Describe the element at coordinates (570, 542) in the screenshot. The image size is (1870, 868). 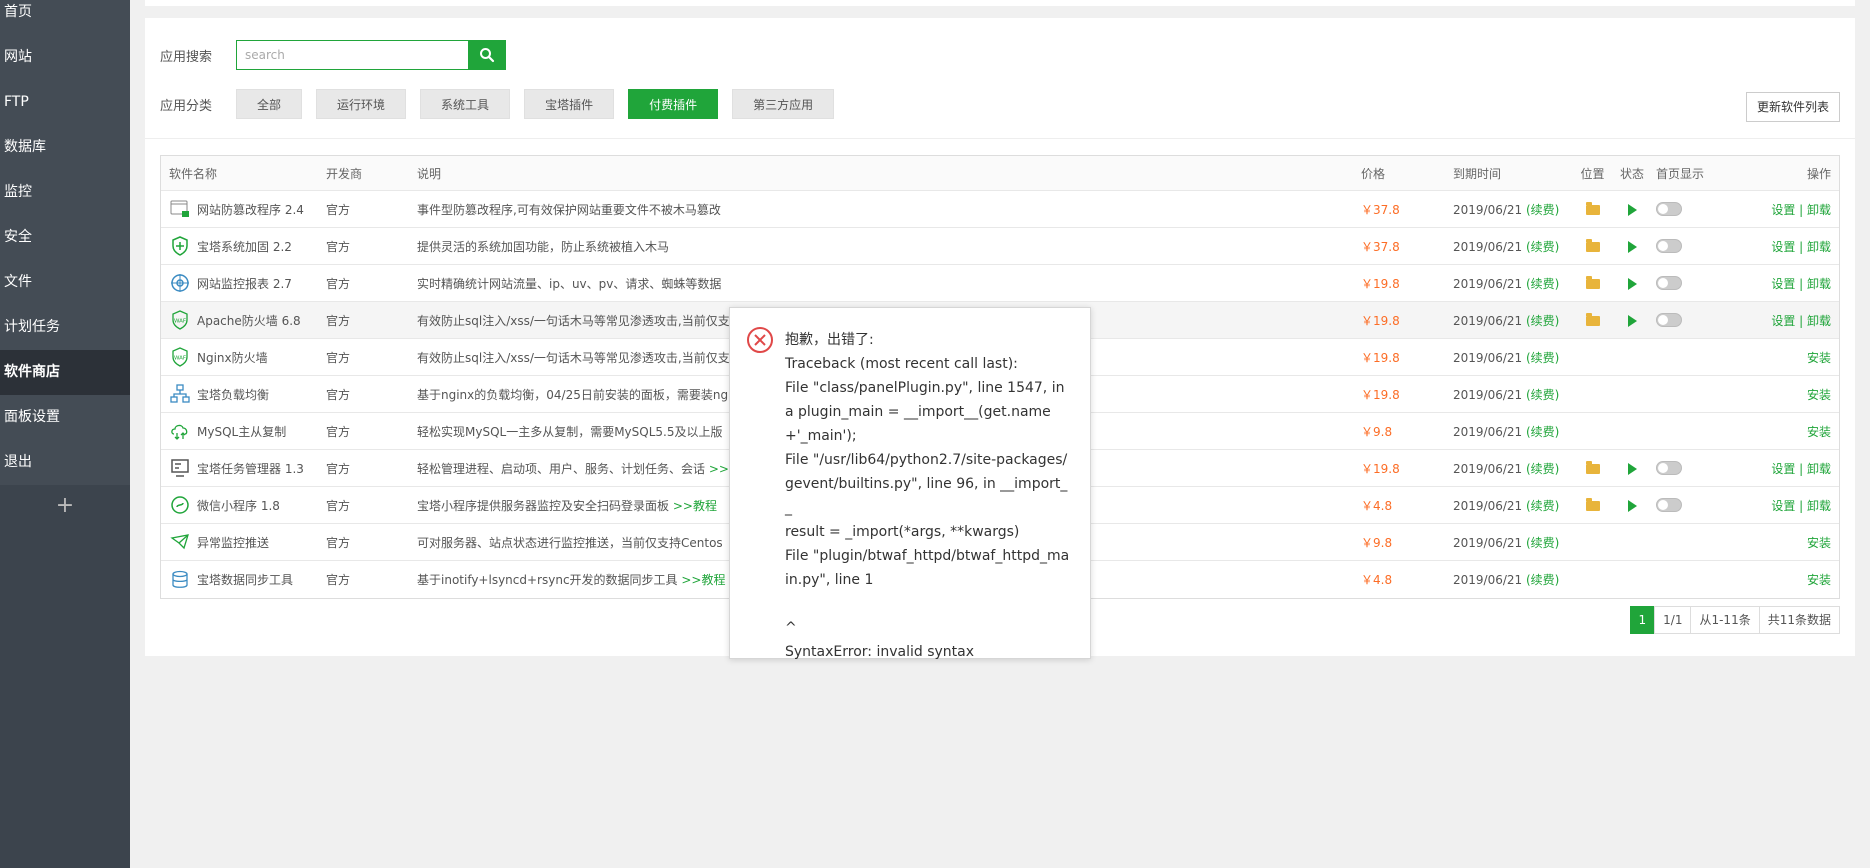
I see `app-description-text: 可对服务器、站点状态进行监控推送，当前仅支持Centos` at that location.